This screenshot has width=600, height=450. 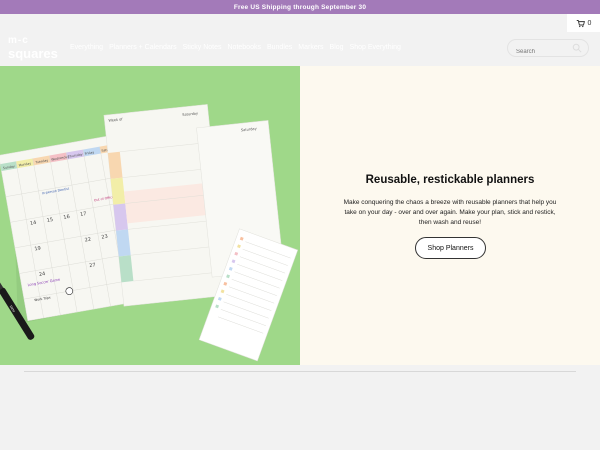 I want to click on nav-item-markers: Markers, so click(x=310, y=47).